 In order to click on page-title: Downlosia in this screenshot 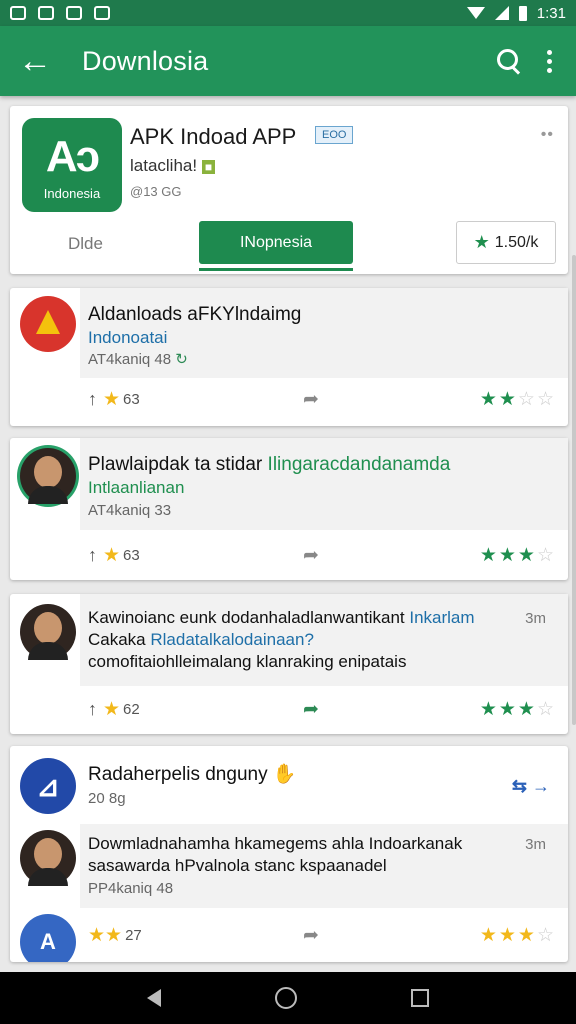, I will do `click(145, 60)`.